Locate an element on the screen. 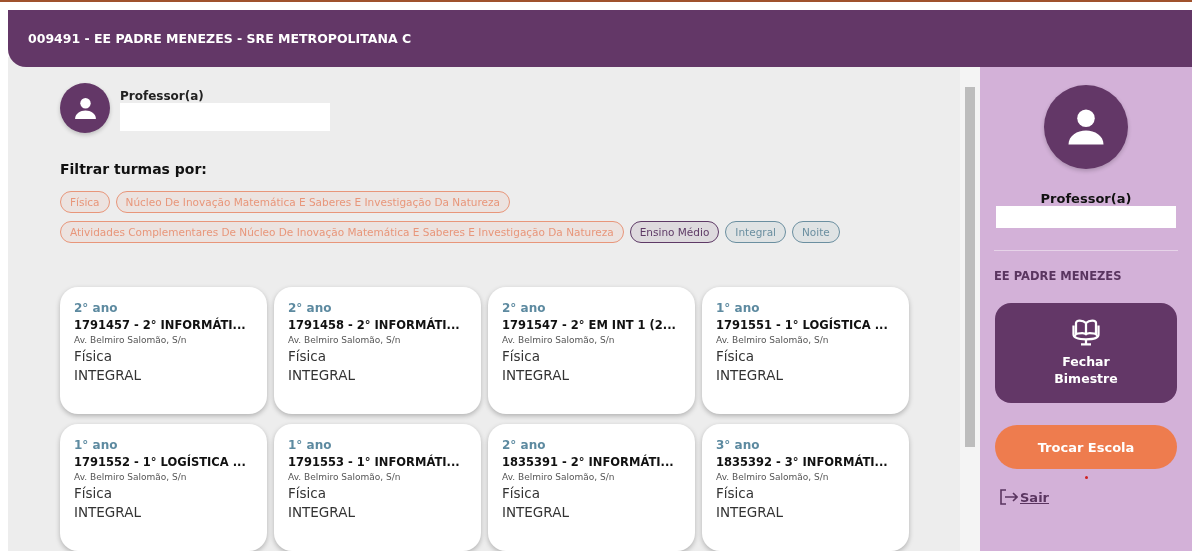  class-card: 1° ano 1791552 - 1° LOGÍSTICA ... Av. Belmiro Salomão, S/n Física INTEGRAL is located at coordinates (163, 487).